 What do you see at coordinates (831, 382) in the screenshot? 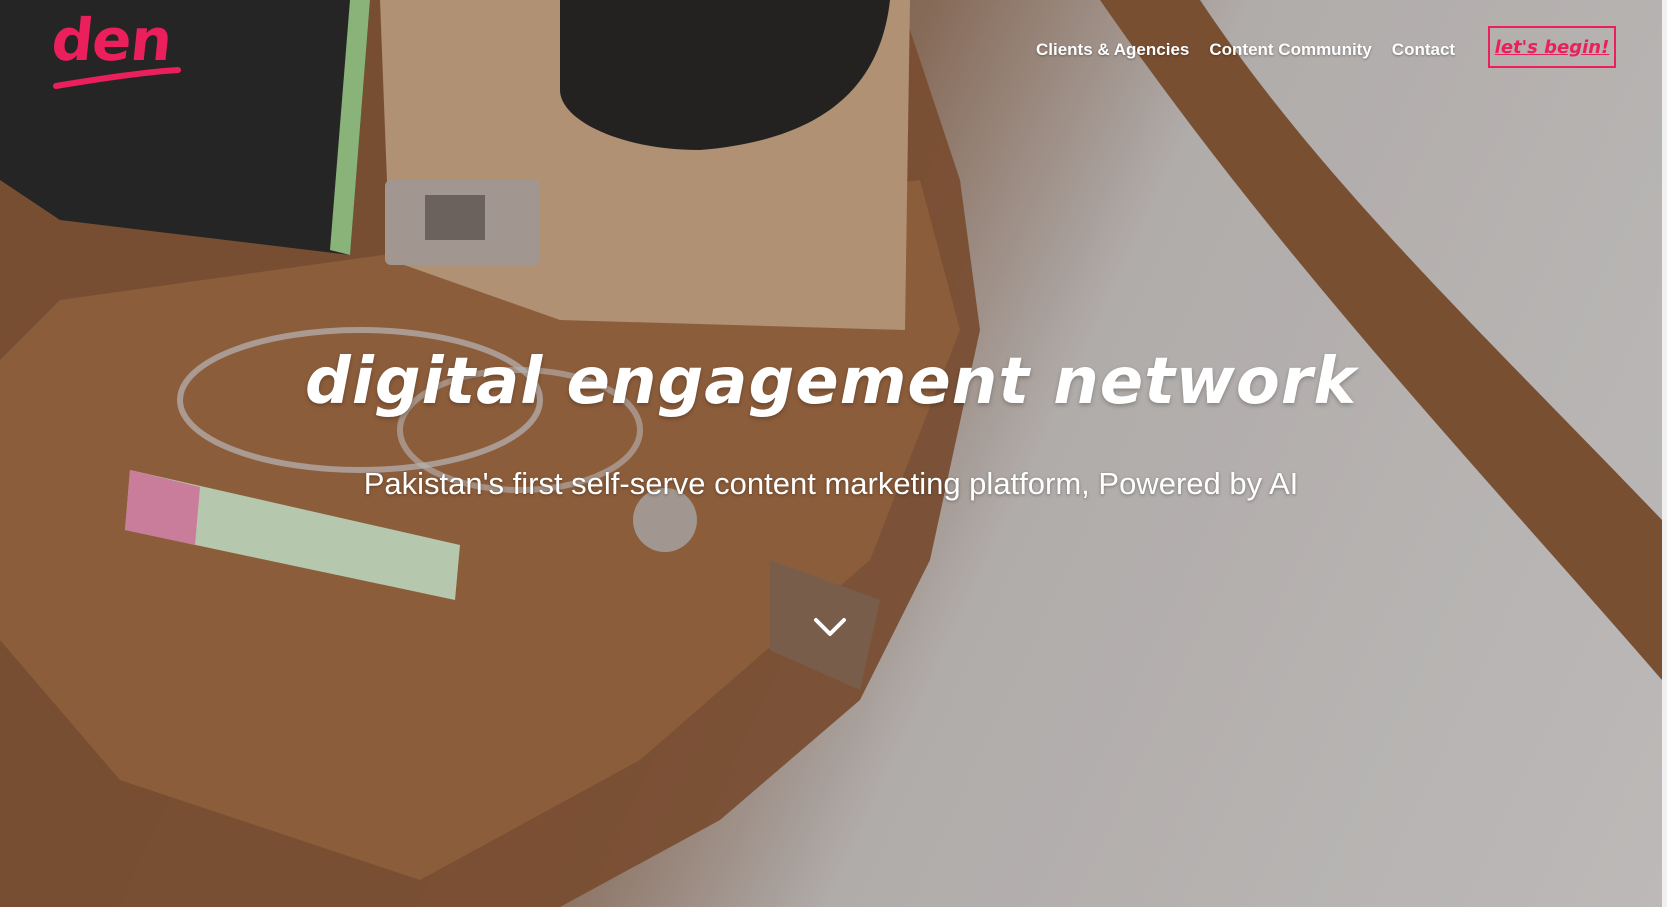
I see `hero-headline: digital engagement network` at bounding box center [831, 382].